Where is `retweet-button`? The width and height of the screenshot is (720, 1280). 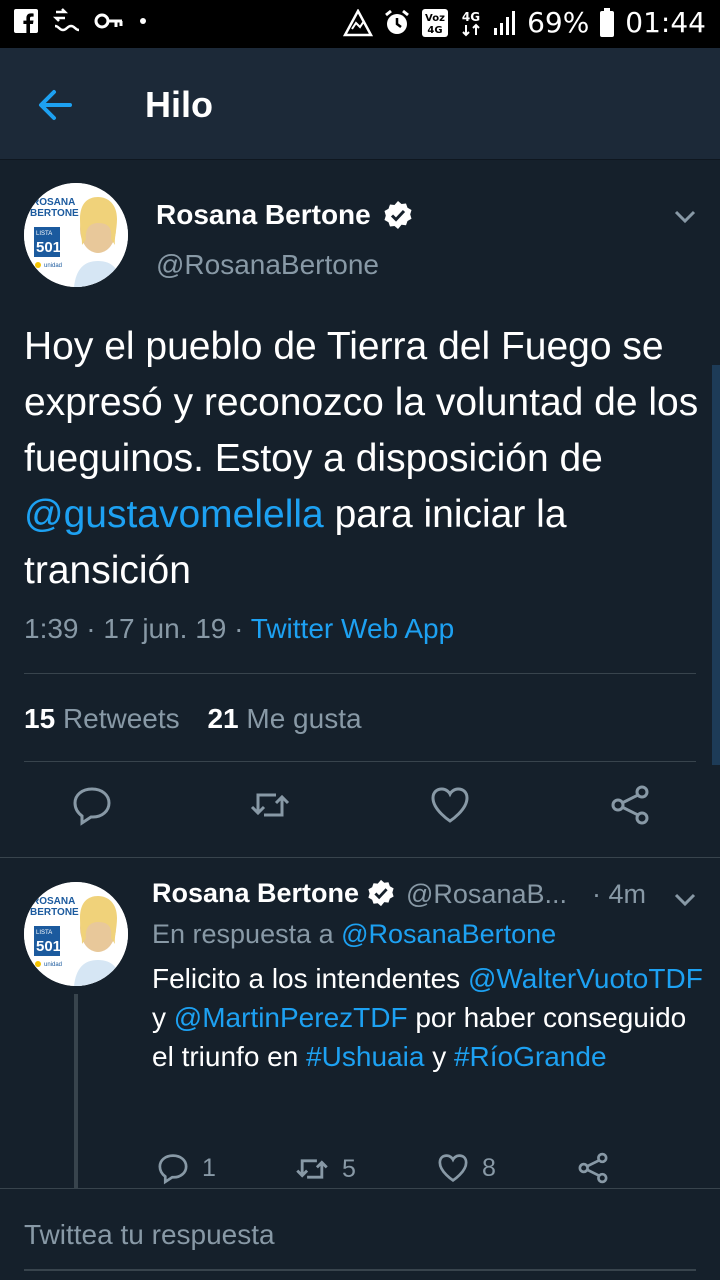
retweet-button is located at coordinates (270, 805).